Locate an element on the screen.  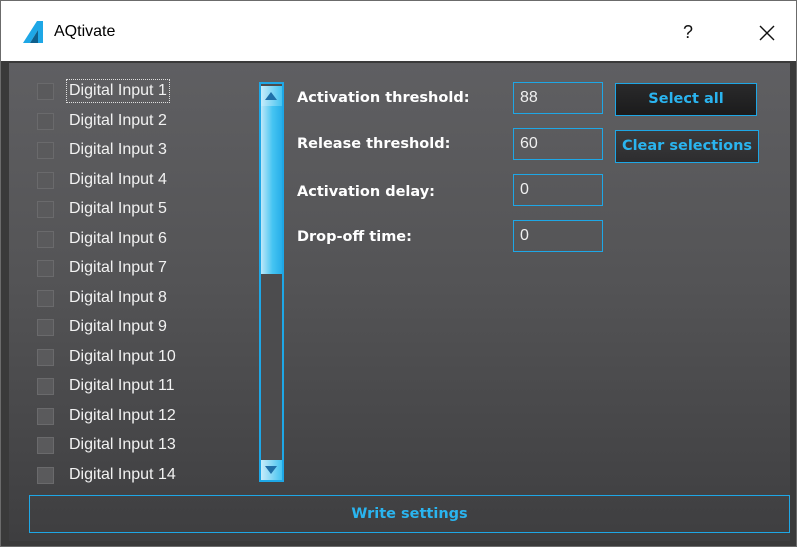
aqtivate-logo-icon is located at coordinates (33, 32).